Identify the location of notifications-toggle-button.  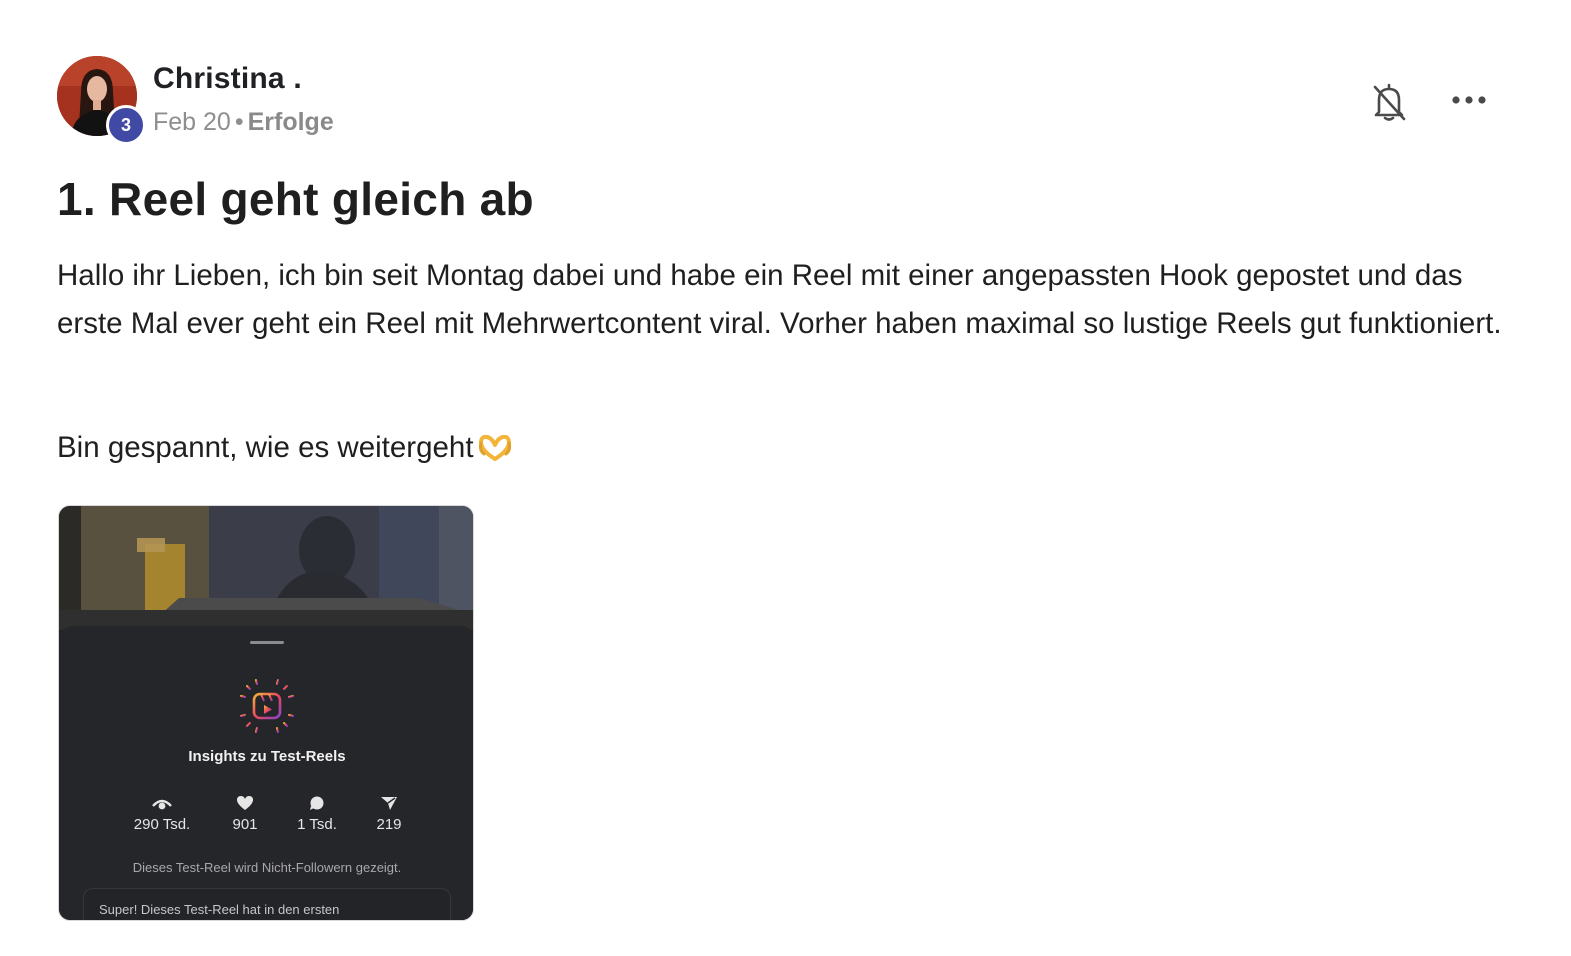
(1389, 102).